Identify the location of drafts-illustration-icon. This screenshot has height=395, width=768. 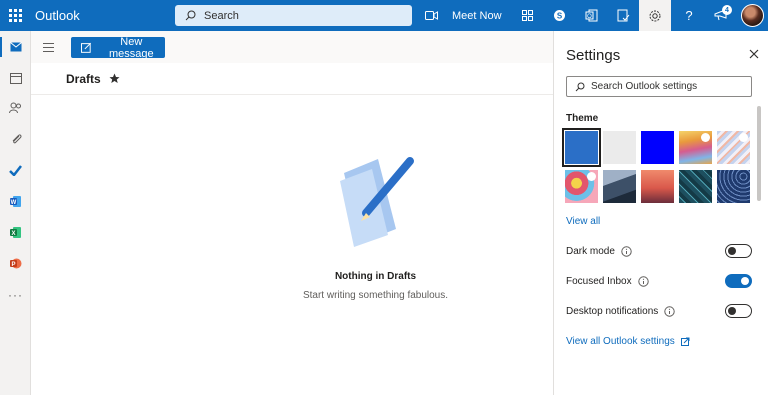
(377, 202).